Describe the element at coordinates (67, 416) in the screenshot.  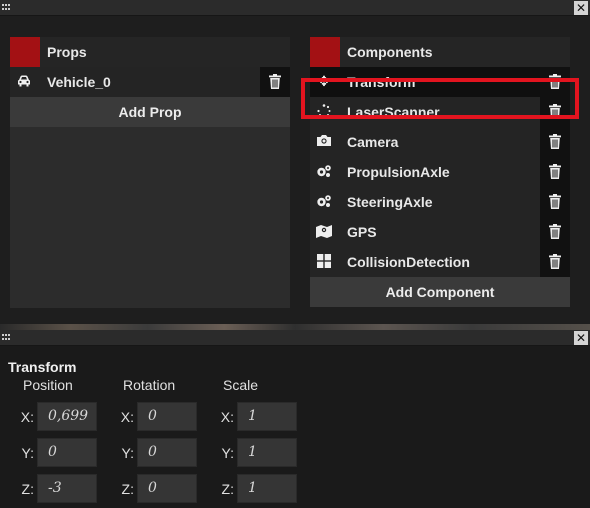
I see `position-x-field: 0,699` at that location.